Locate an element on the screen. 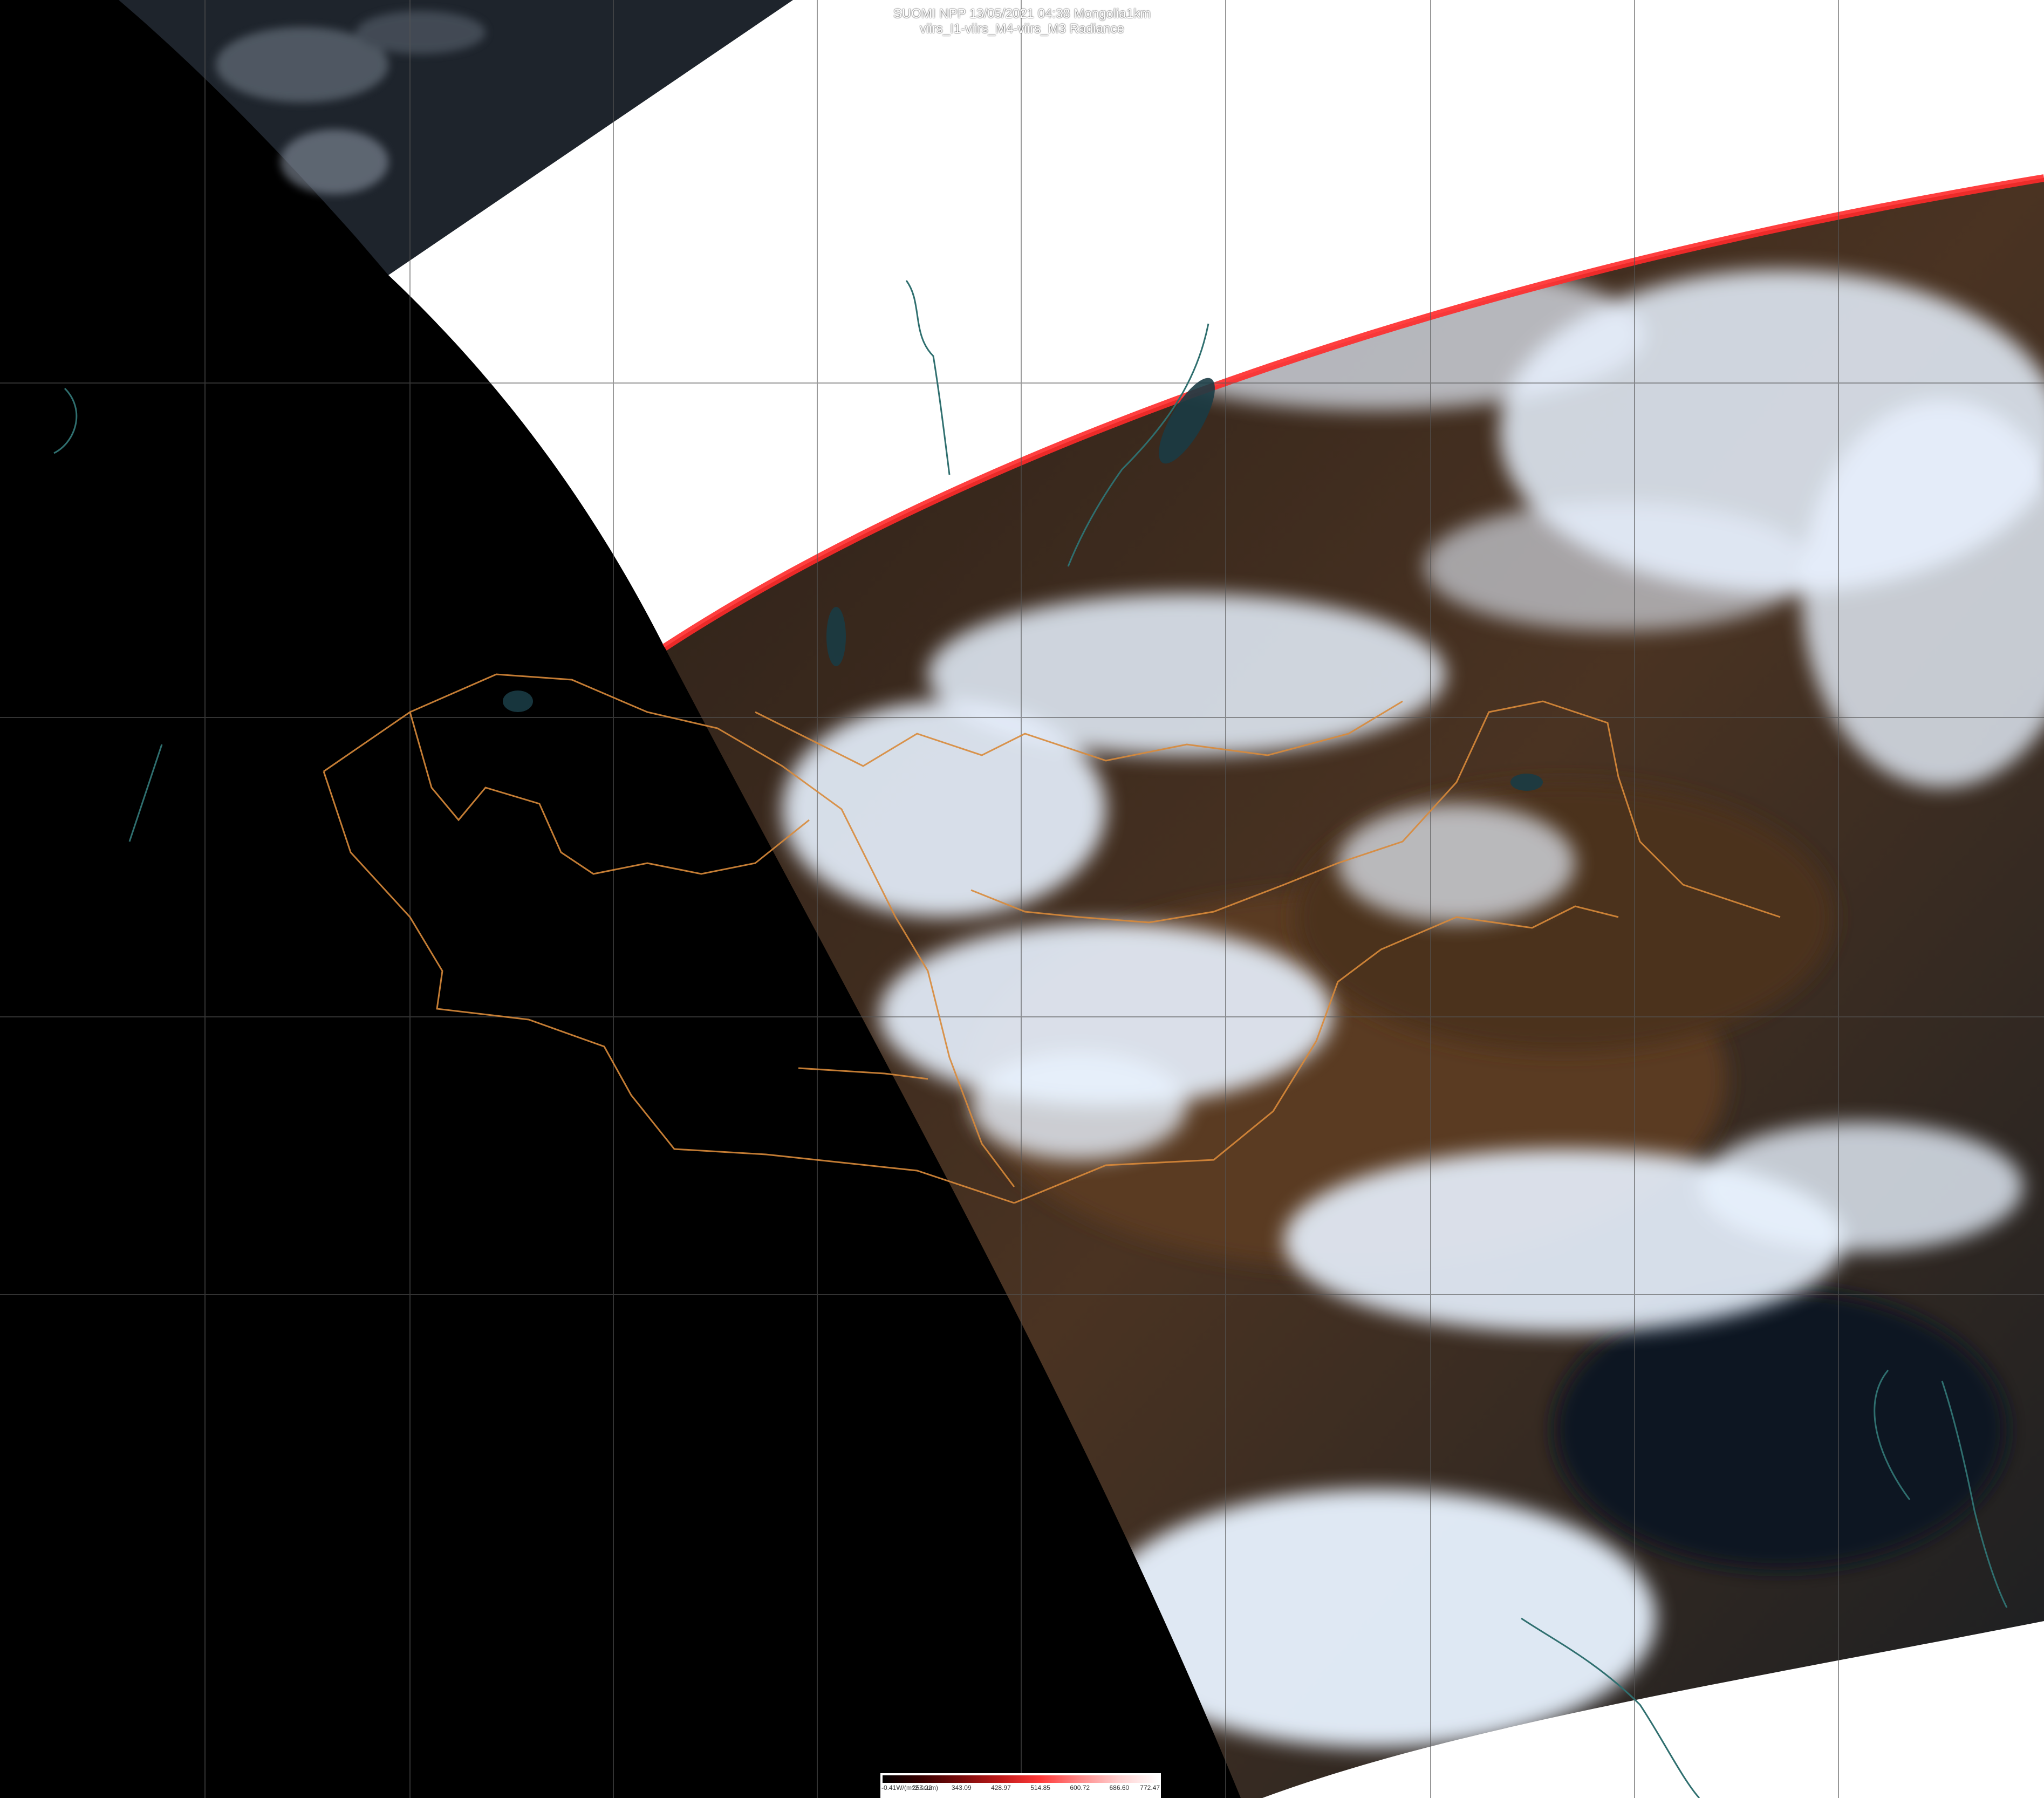 The width and height of the screenshot is (2044, 1798). map-title-line2: viirs_I1-viirs_M4-viirs_M3 Radiance is located at coordinates (1022, 29).